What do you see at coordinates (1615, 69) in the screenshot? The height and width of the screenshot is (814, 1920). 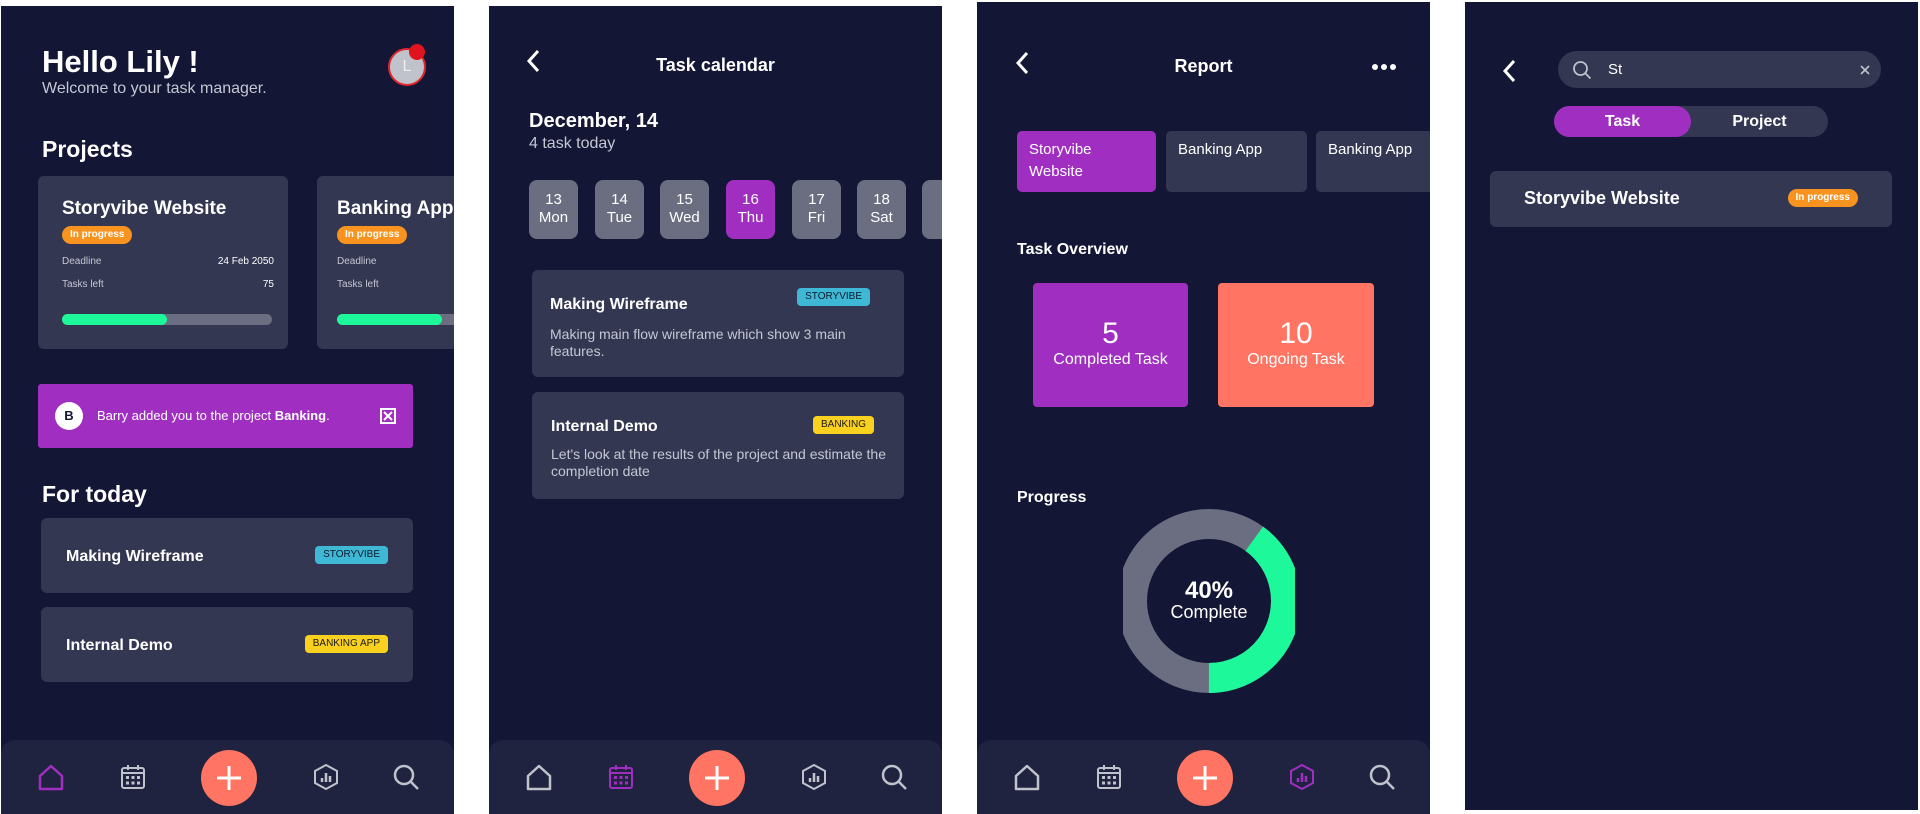 I see `search-input: St` at bounding box center [1615, 69].